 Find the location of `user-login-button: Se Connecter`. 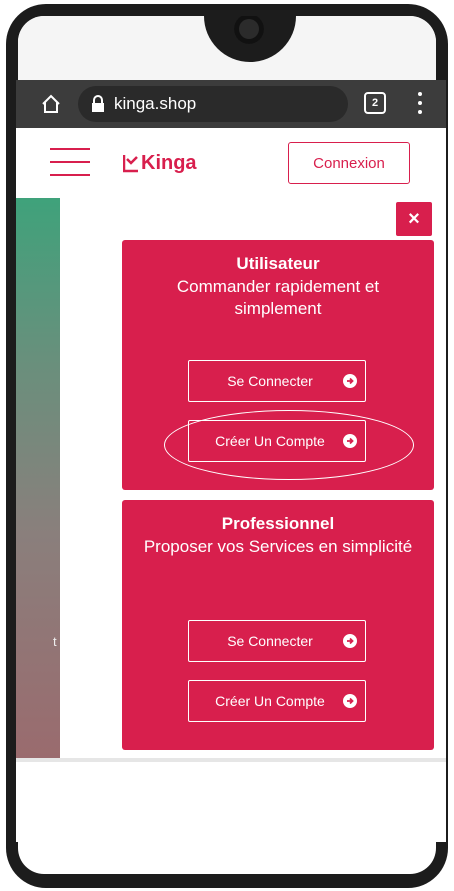

user-login-button: Se Connecter is located at coordinates (277, 381).